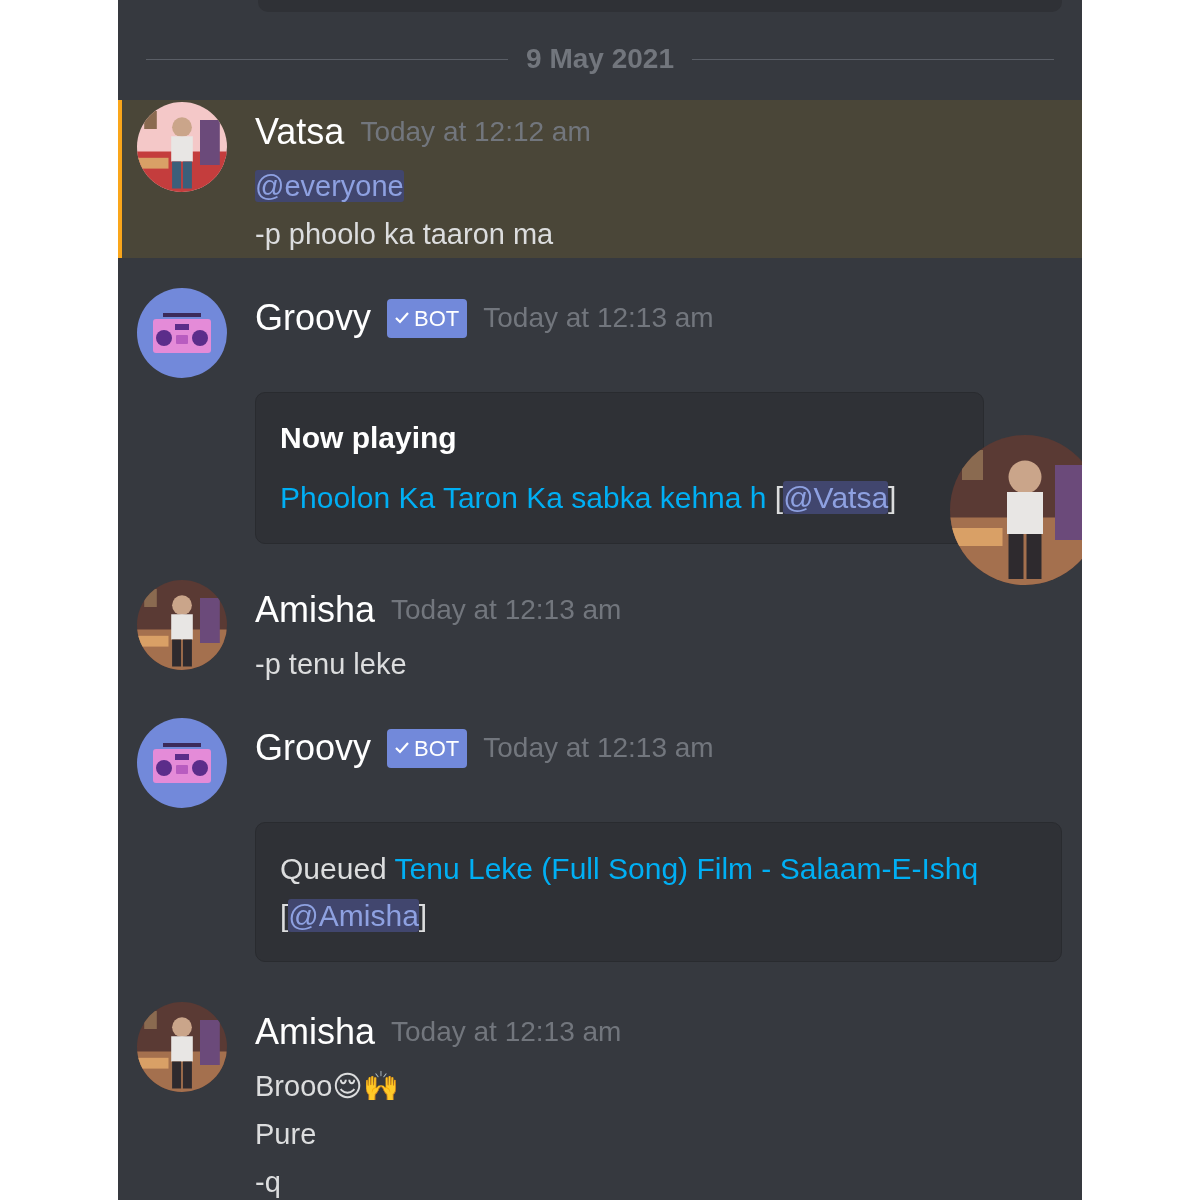  I want to click on embed-description: Queued Tenu Leke (Full Song) Film - Salaam-E-Ishq [@Amisha], so click(630, 892).